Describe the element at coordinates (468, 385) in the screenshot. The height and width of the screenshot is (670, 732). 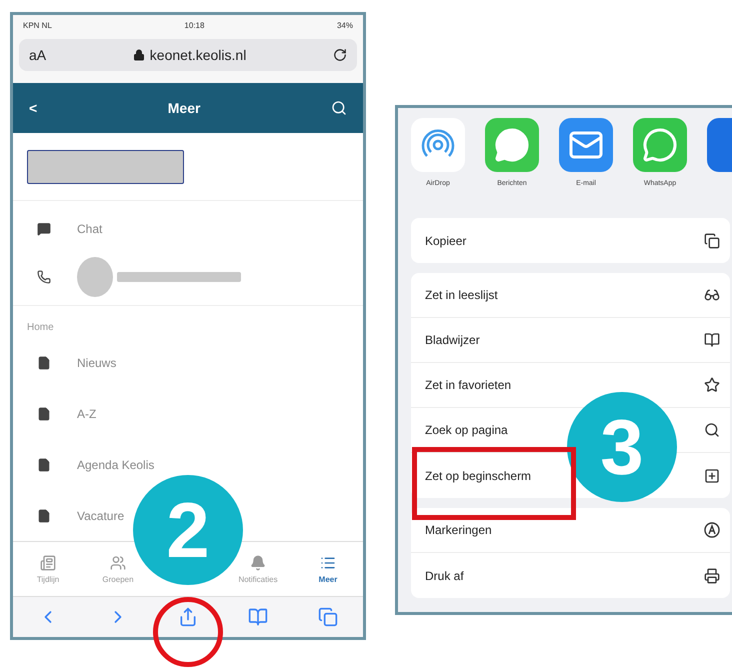
I see `action-item: Zet in favorieten` at that location.